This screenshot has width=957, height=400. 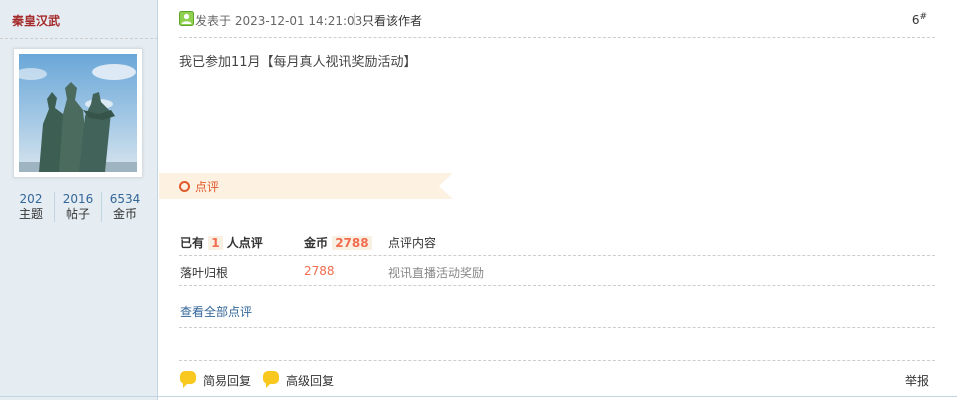 I want to click on avatar, so click(x=78, y=113).